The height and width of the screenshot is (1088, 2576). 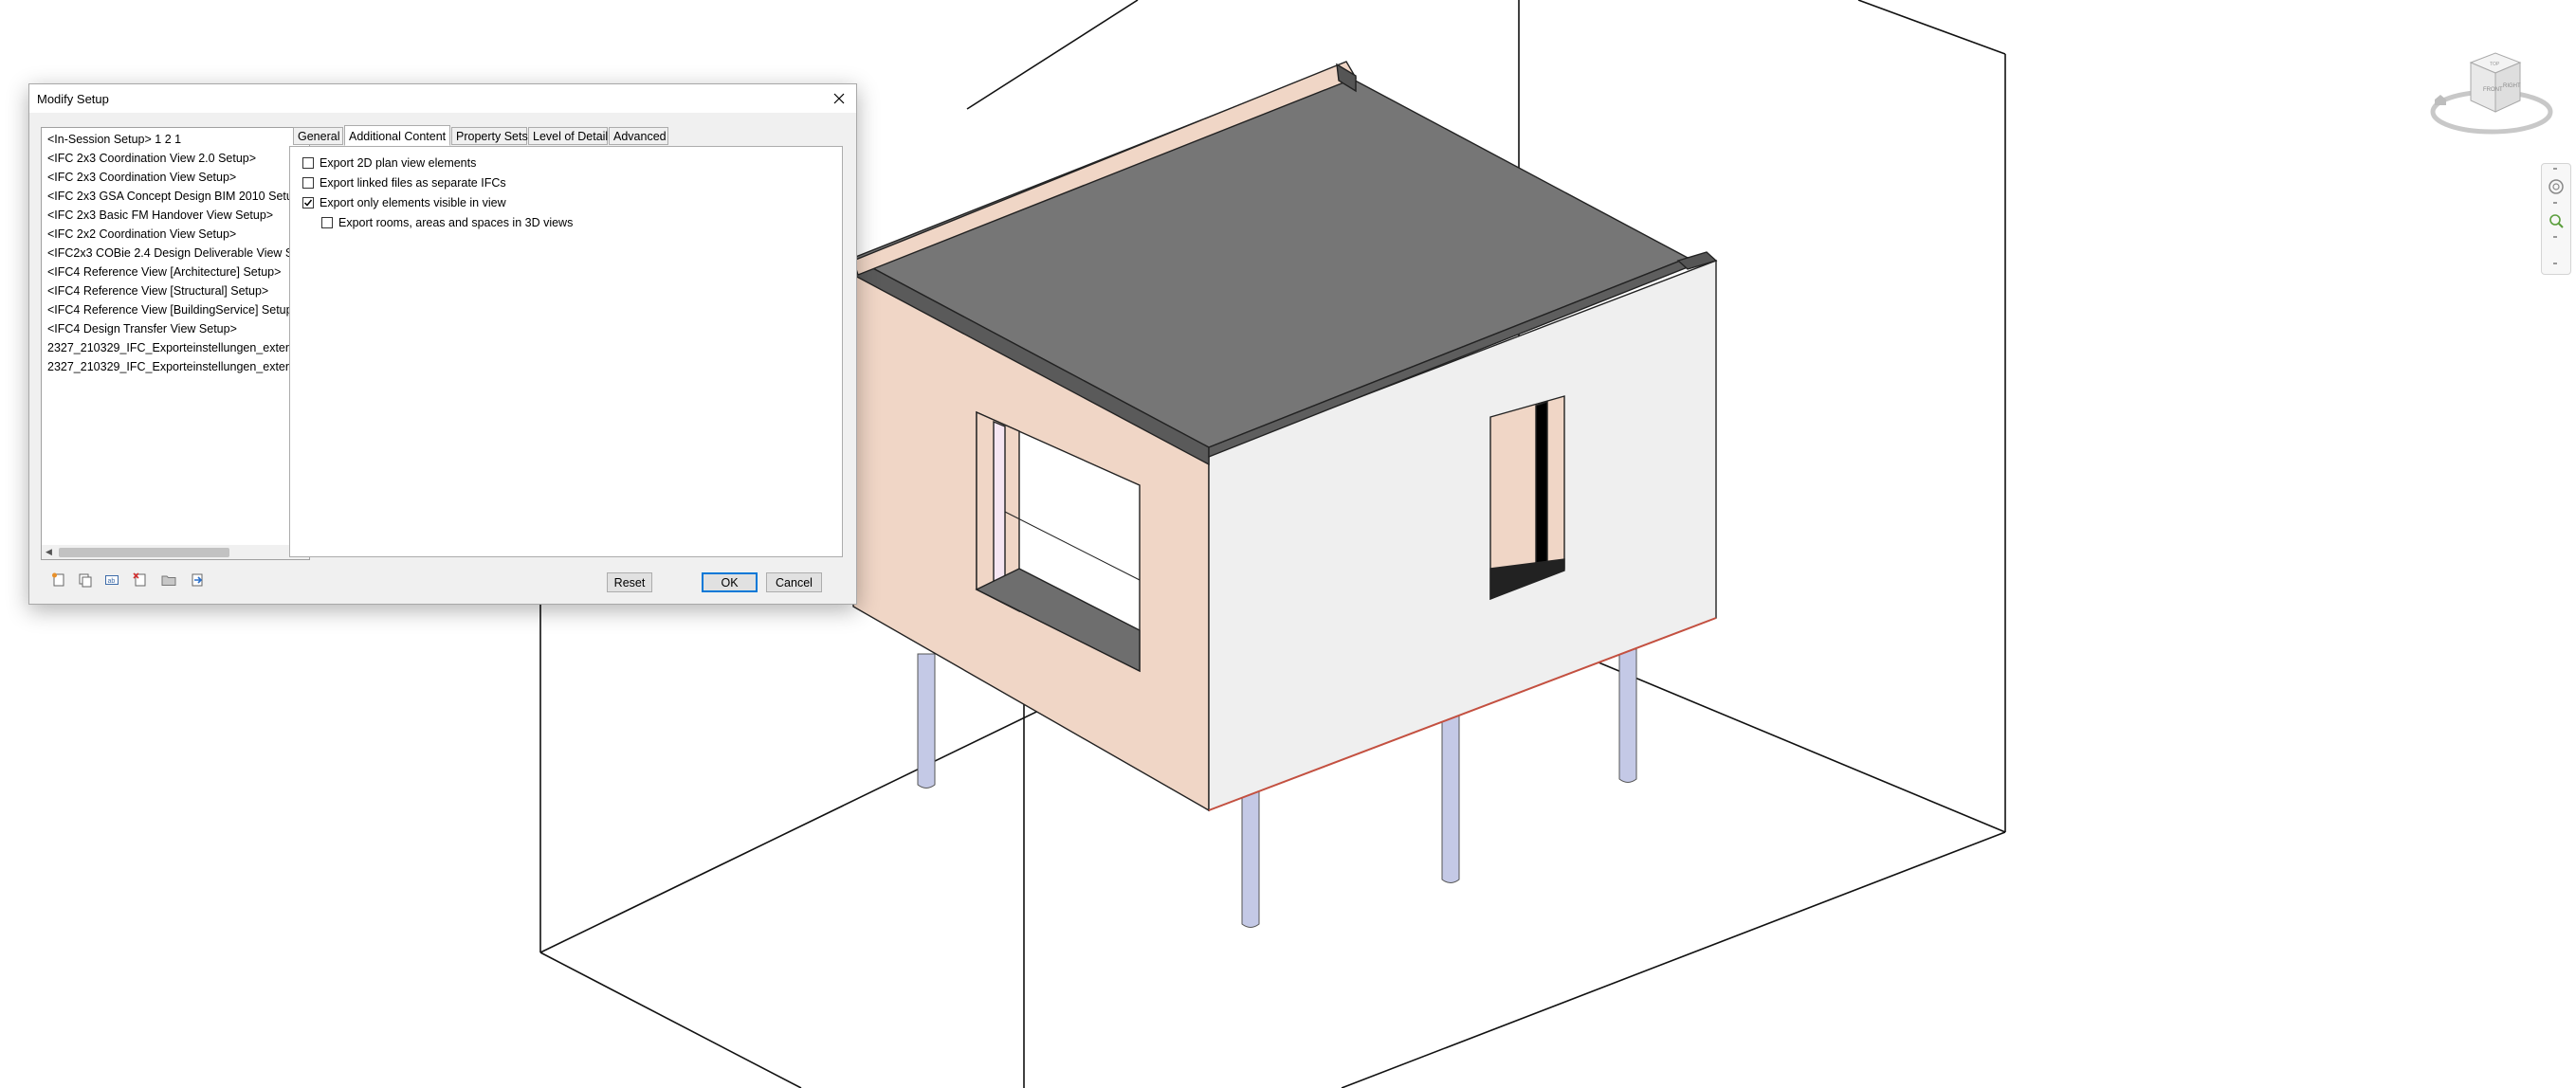 I want to click on dialog-title: Modify Setup, so click(x=73, y=99).